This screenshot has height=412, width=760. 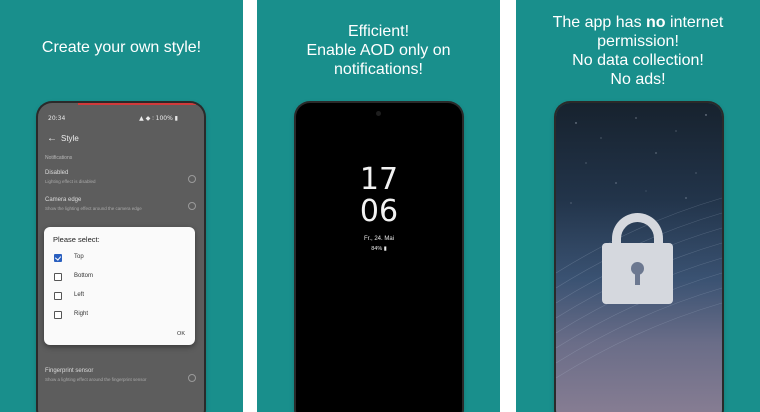 I want to click on aod-battery: 84% ▮, so click(x=379, y=249).